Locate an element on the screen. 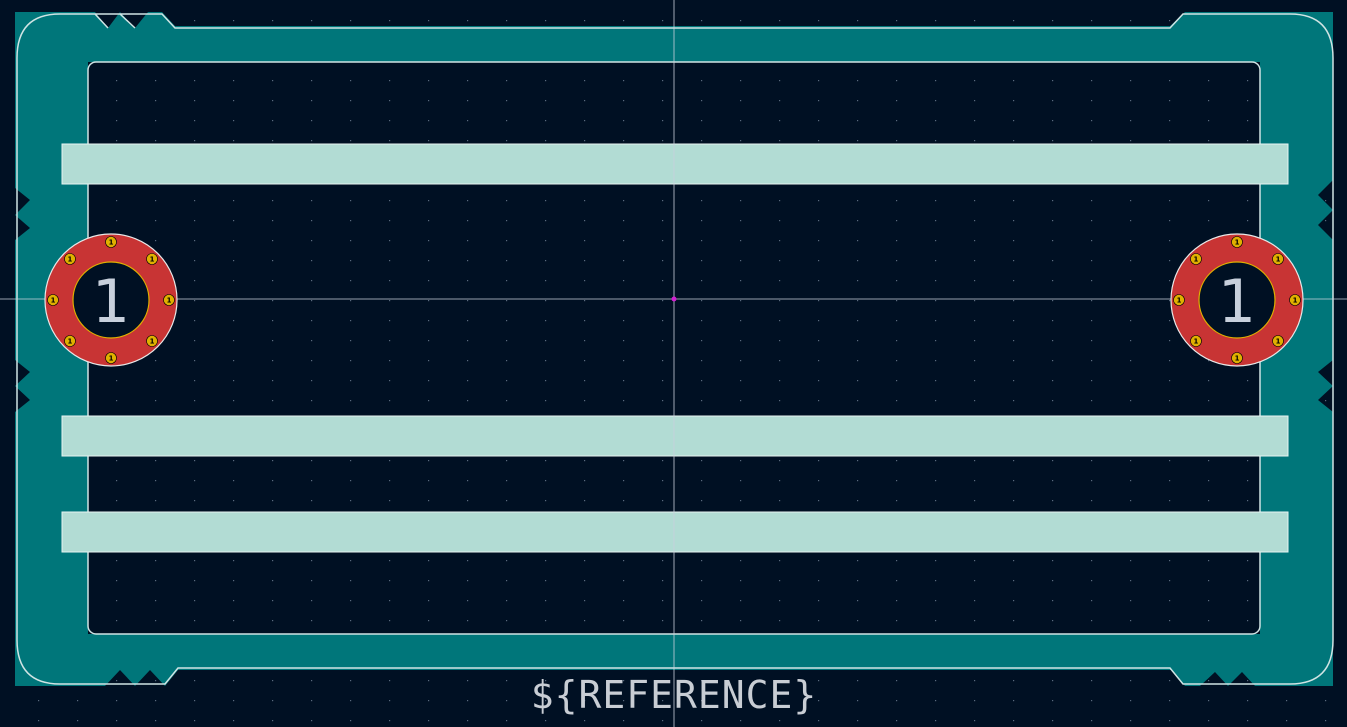  pad-left: 1 1 1 1 1 1 1 1 1 is located at coordinates (111, 300).